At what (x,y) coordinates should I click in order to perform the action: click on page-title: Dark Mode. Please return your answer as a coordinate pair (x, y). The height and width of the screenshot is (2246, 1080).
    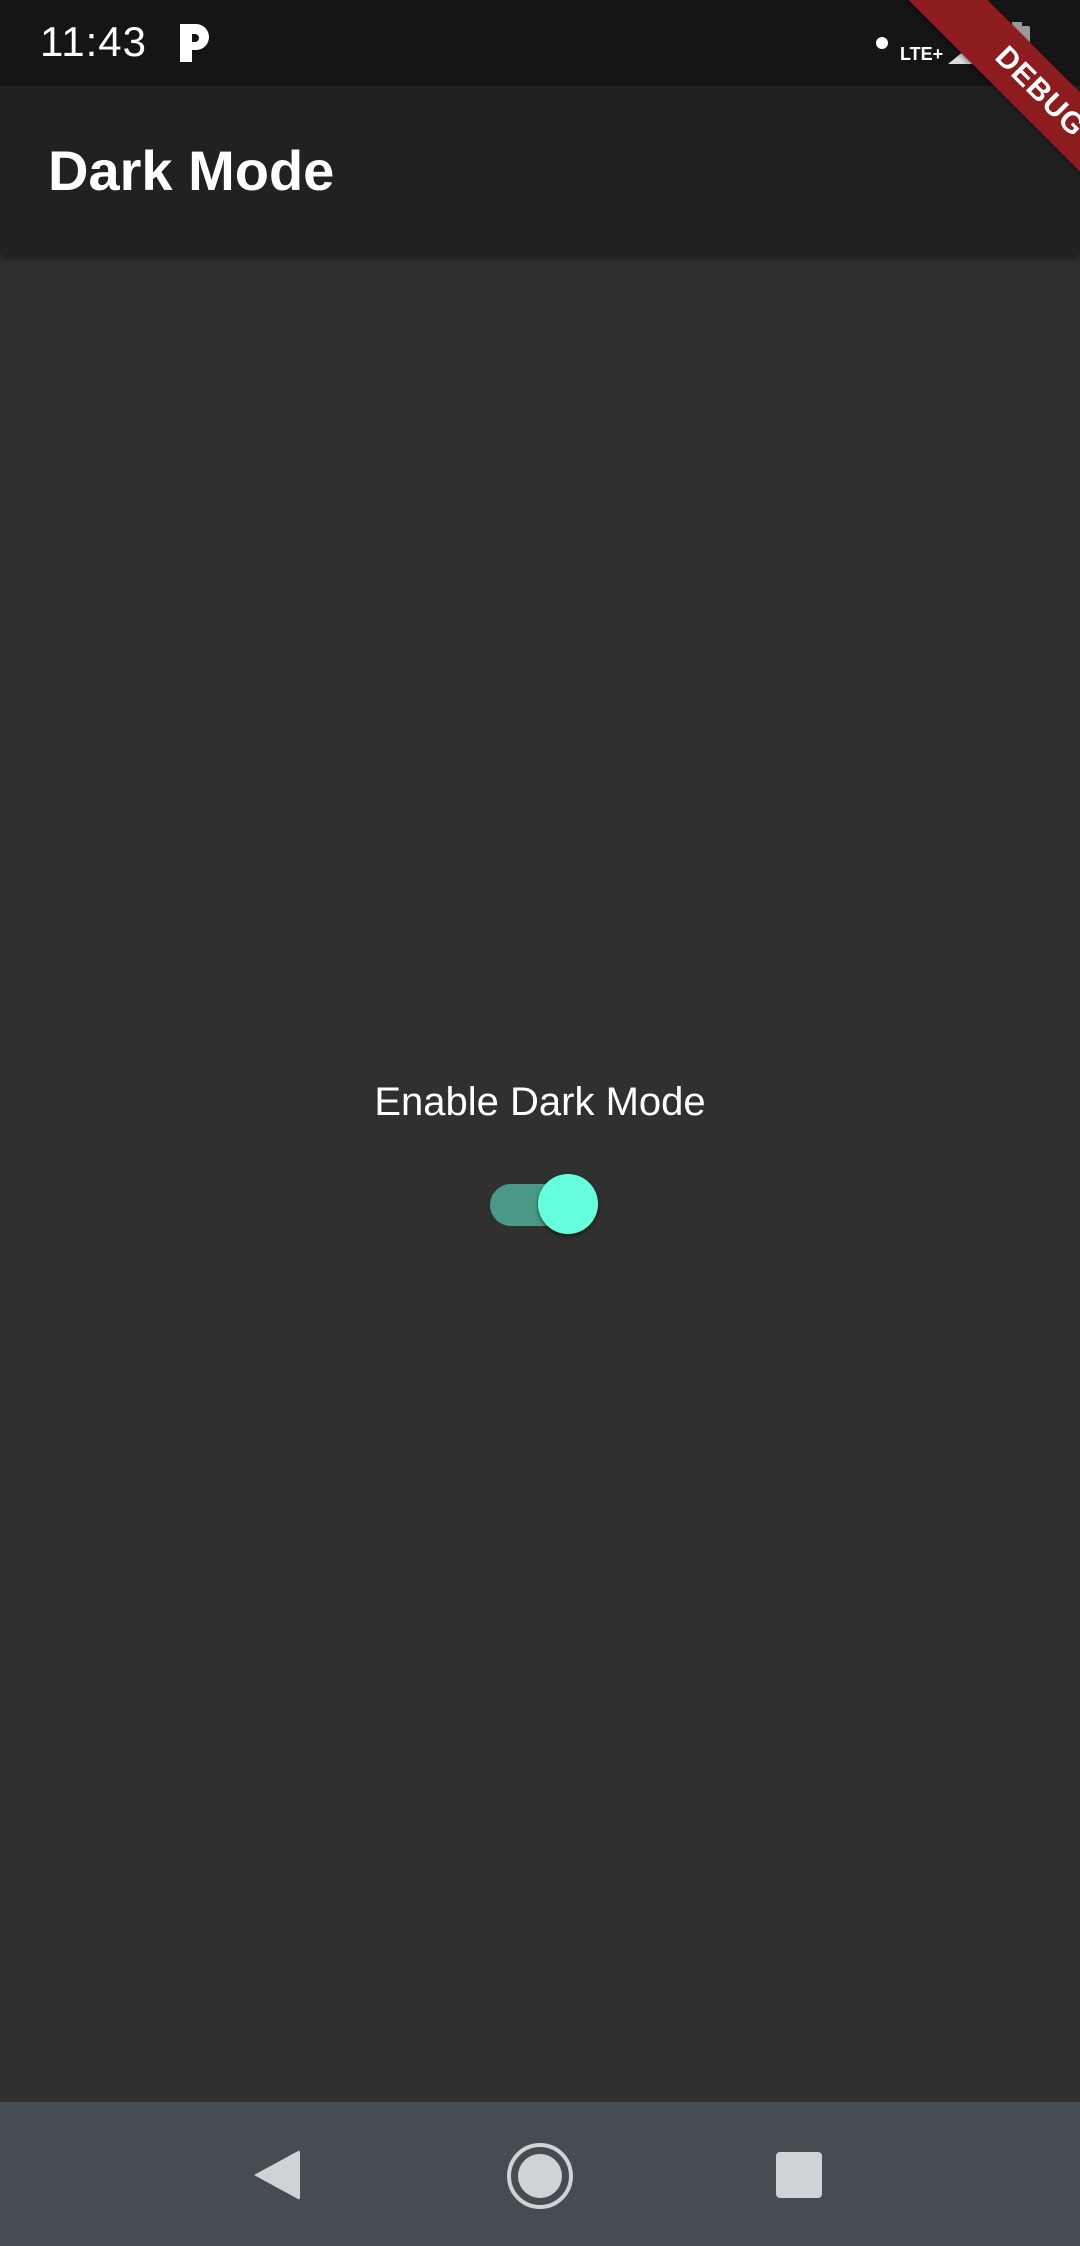
    Looking at the image, I should click on (191, 170).